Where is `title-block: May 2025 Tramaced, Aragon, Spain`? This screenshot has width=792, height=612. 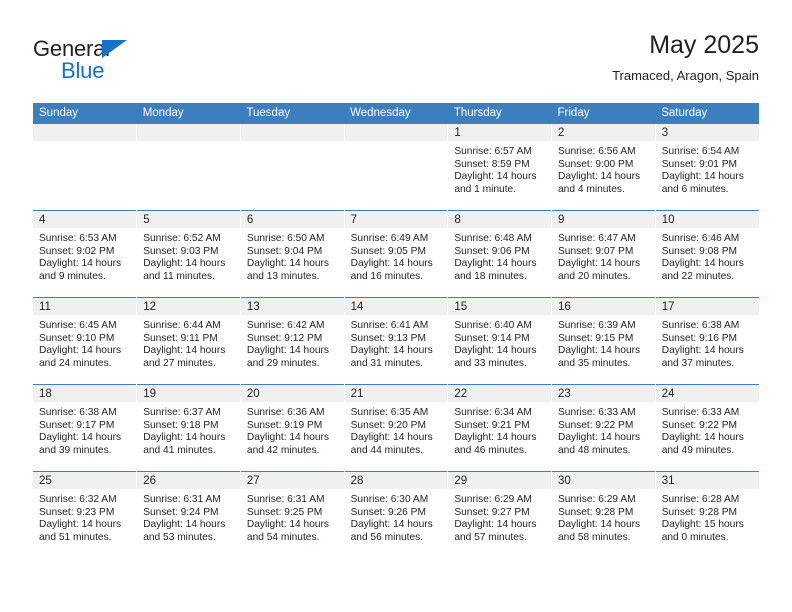
title-block: May 2025 Tramaced, Aragon, Spain is located at coordinates (685, 58).